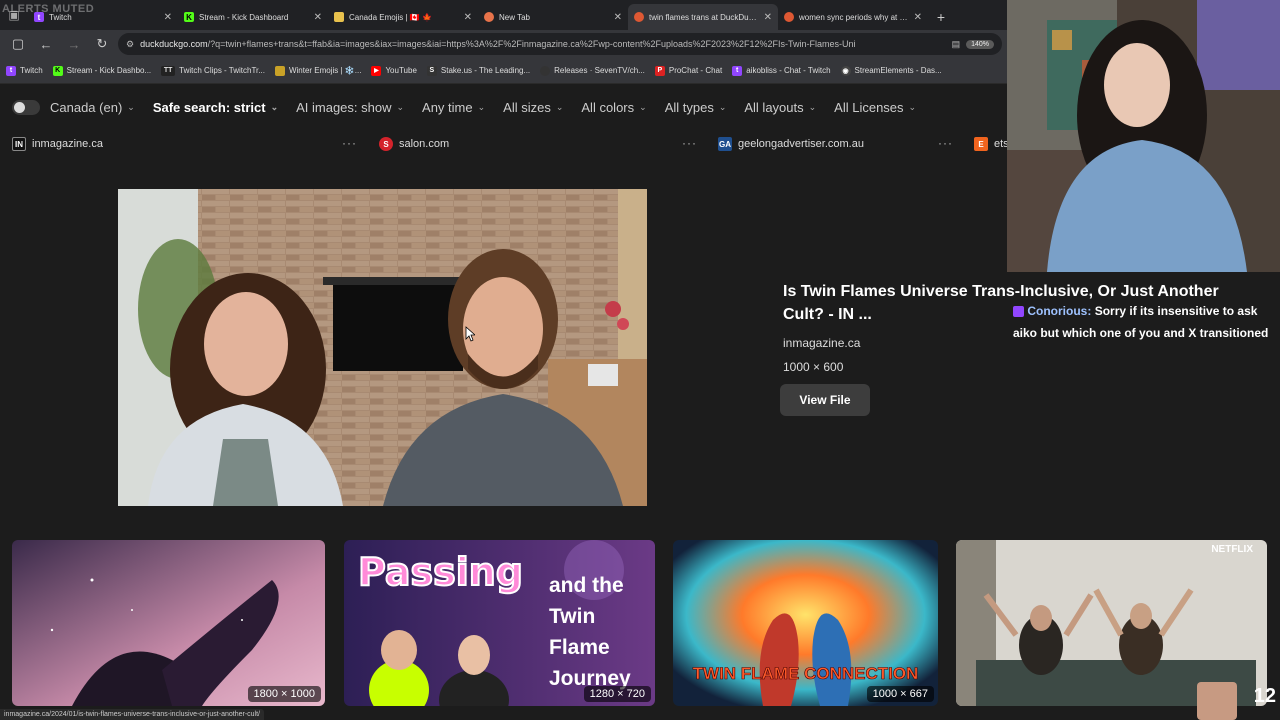  I want to click on bookmark-item: t Twitch, so click(24, 70).